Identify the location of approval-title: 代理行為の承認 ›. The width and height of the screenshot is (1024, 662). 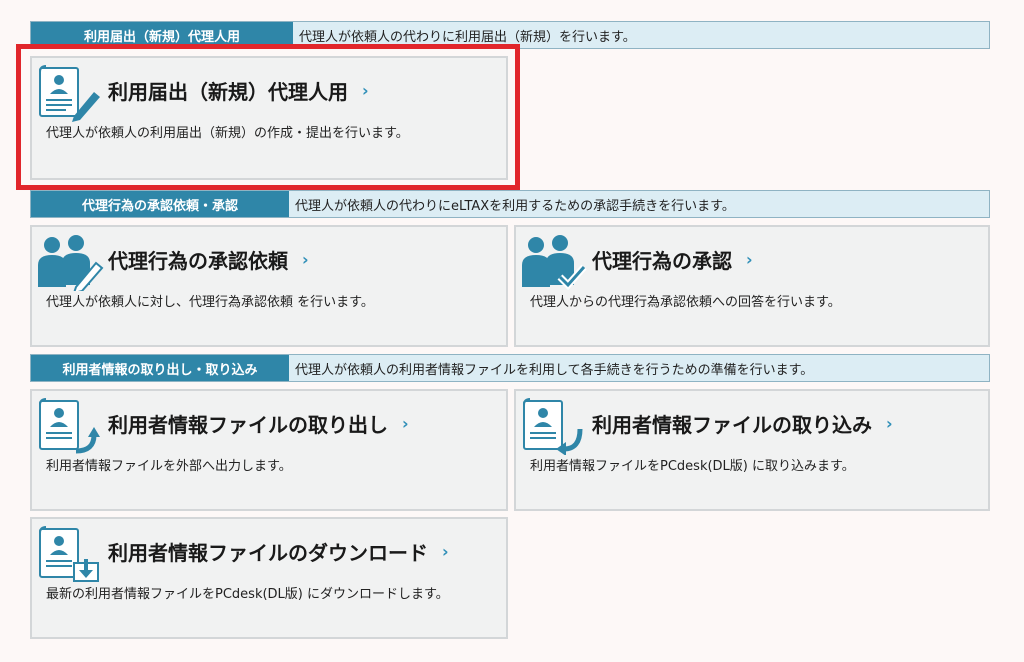
(672, 259).